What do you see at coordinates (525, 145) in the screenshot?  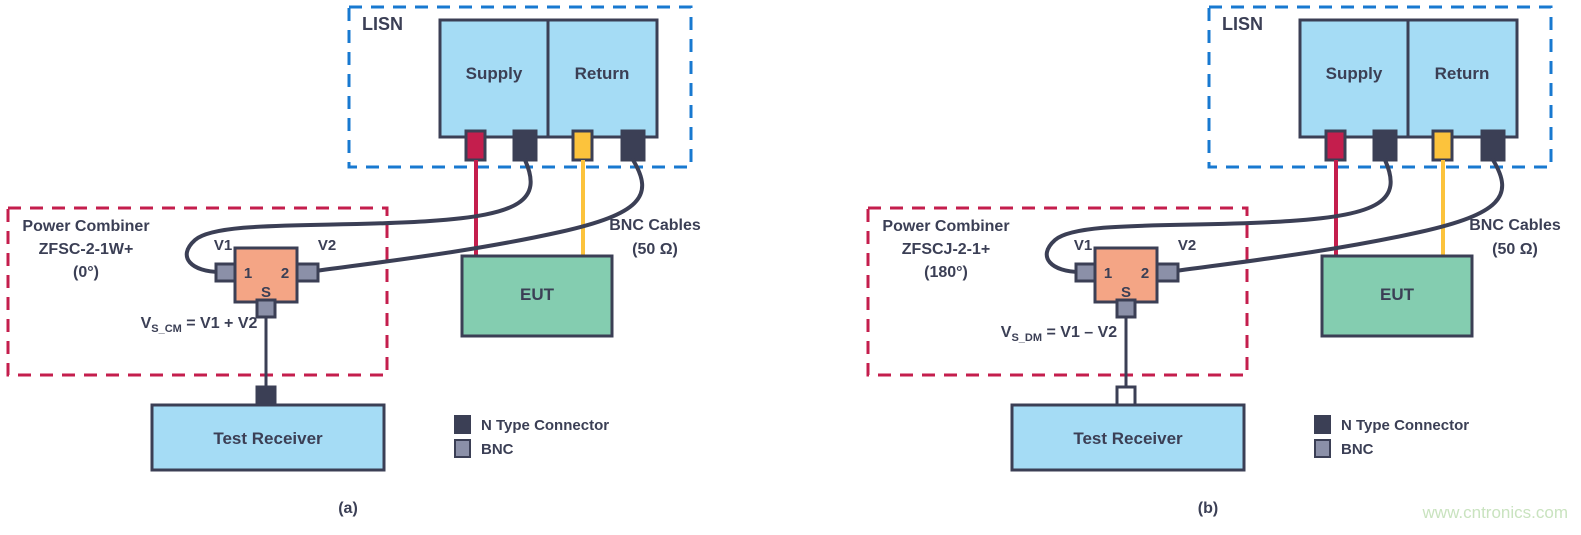 I see `lisn-supply-rf-connector-a` at bounding box center [525, 145].